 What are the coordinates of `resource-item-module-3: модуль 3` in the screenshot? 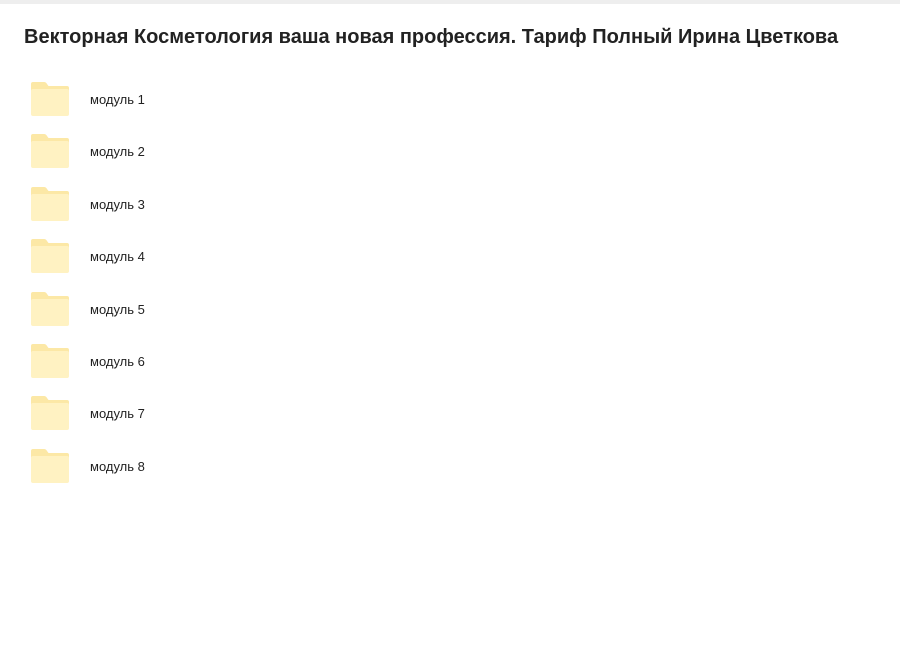 It's located at (174, 205).